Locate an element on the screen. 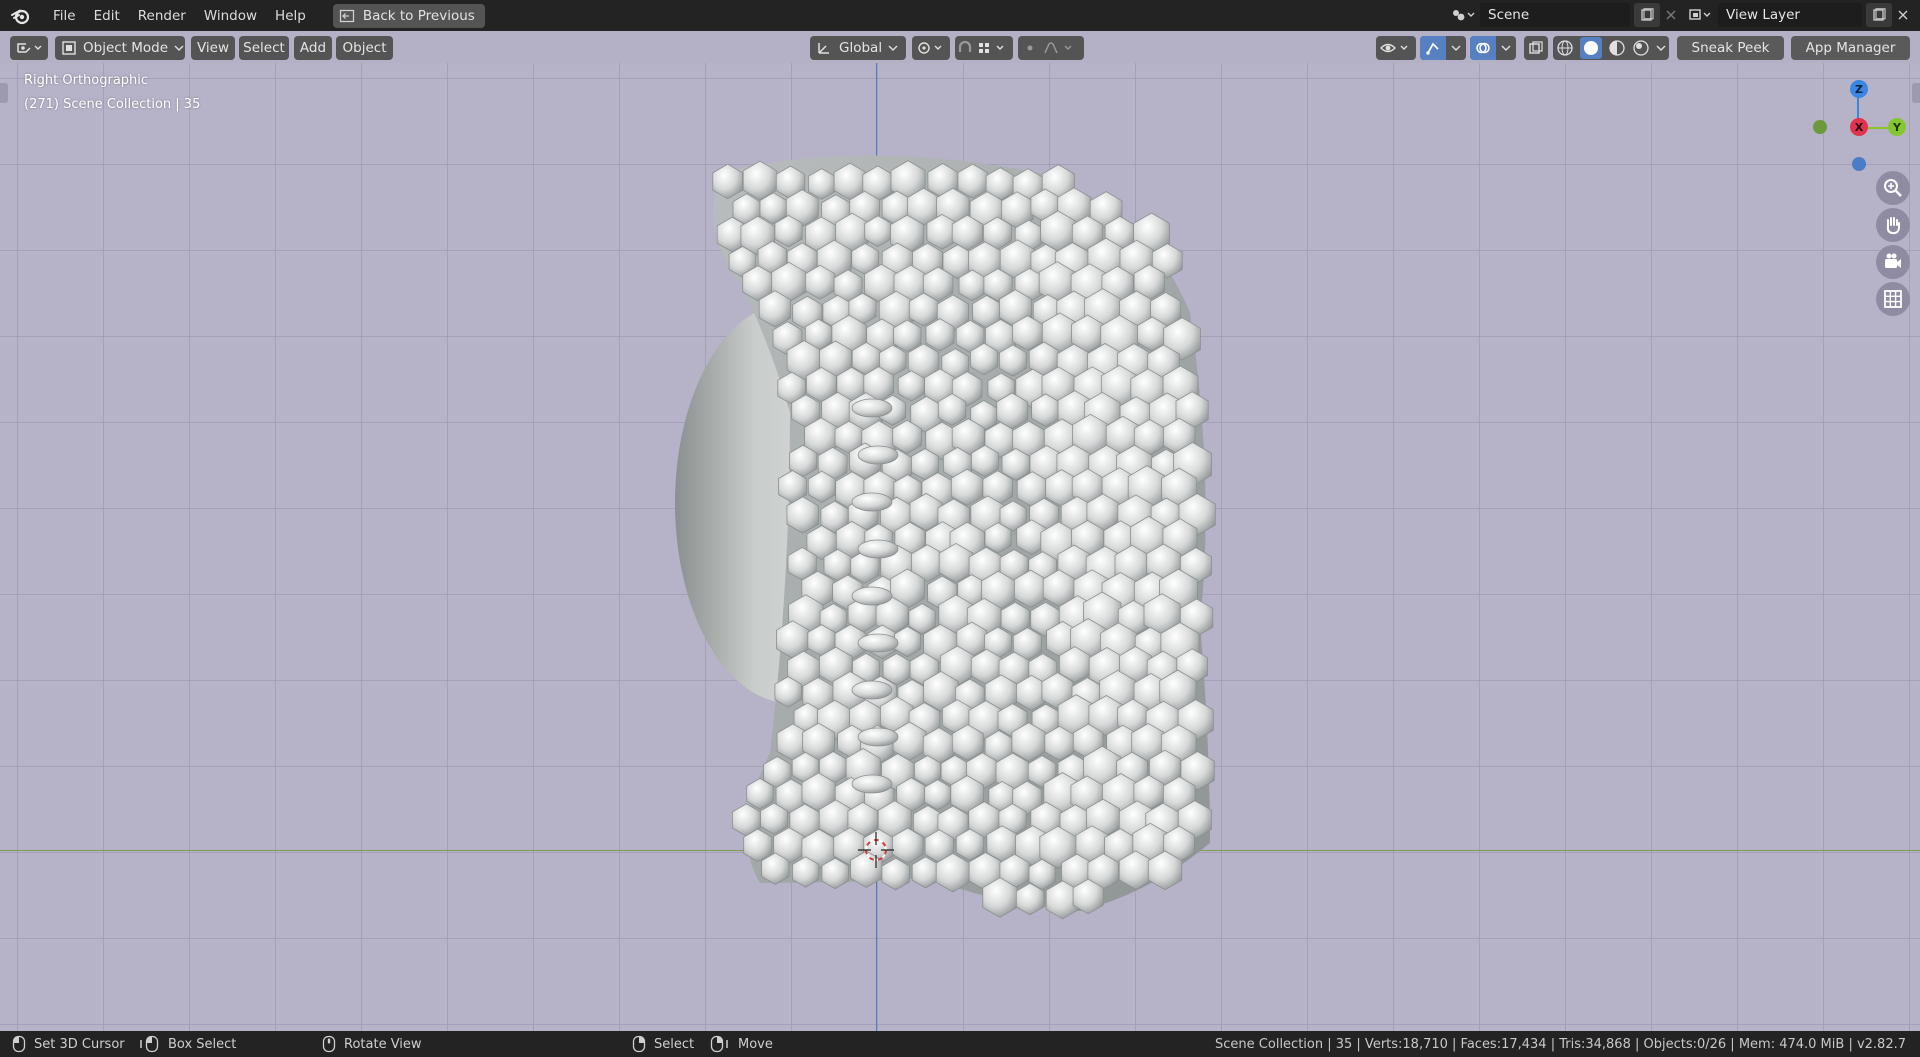 The height and width of the screenshot is (1057, 1920). new-scene-icon is located at coordinates (1647, 15).